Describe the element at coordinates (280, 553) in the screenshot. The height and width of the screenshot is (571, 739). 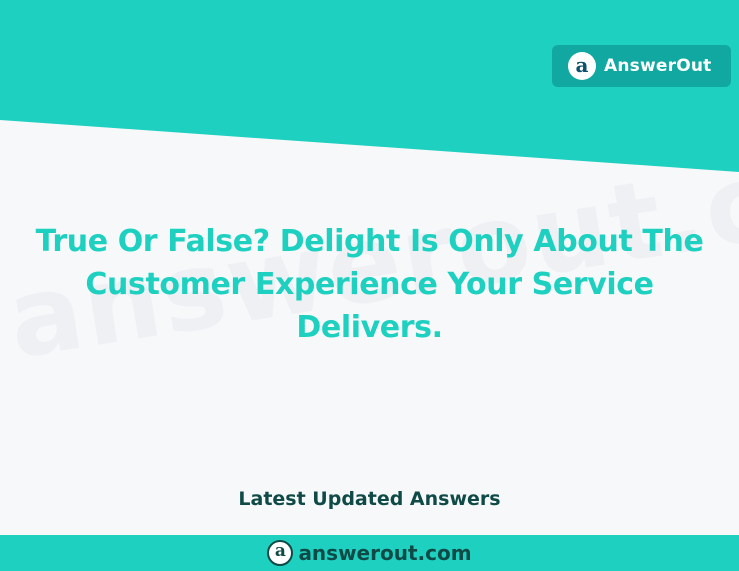
I see `footer-logo-icon: a` at that location.